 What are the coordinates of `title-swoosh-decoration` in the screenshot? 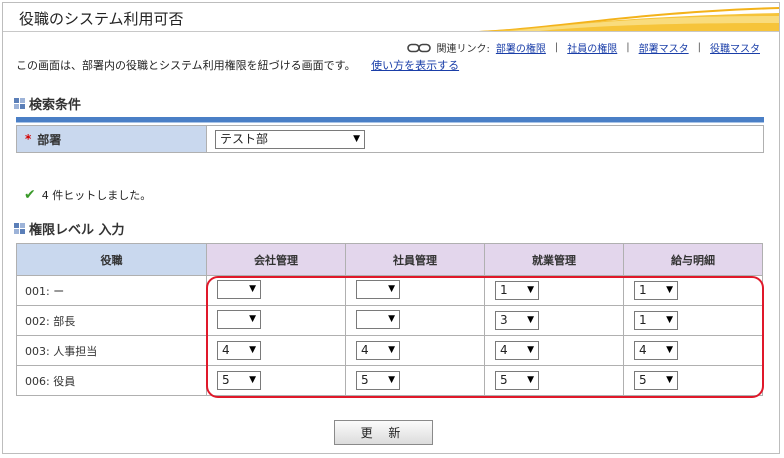 It's located at (629, 19).